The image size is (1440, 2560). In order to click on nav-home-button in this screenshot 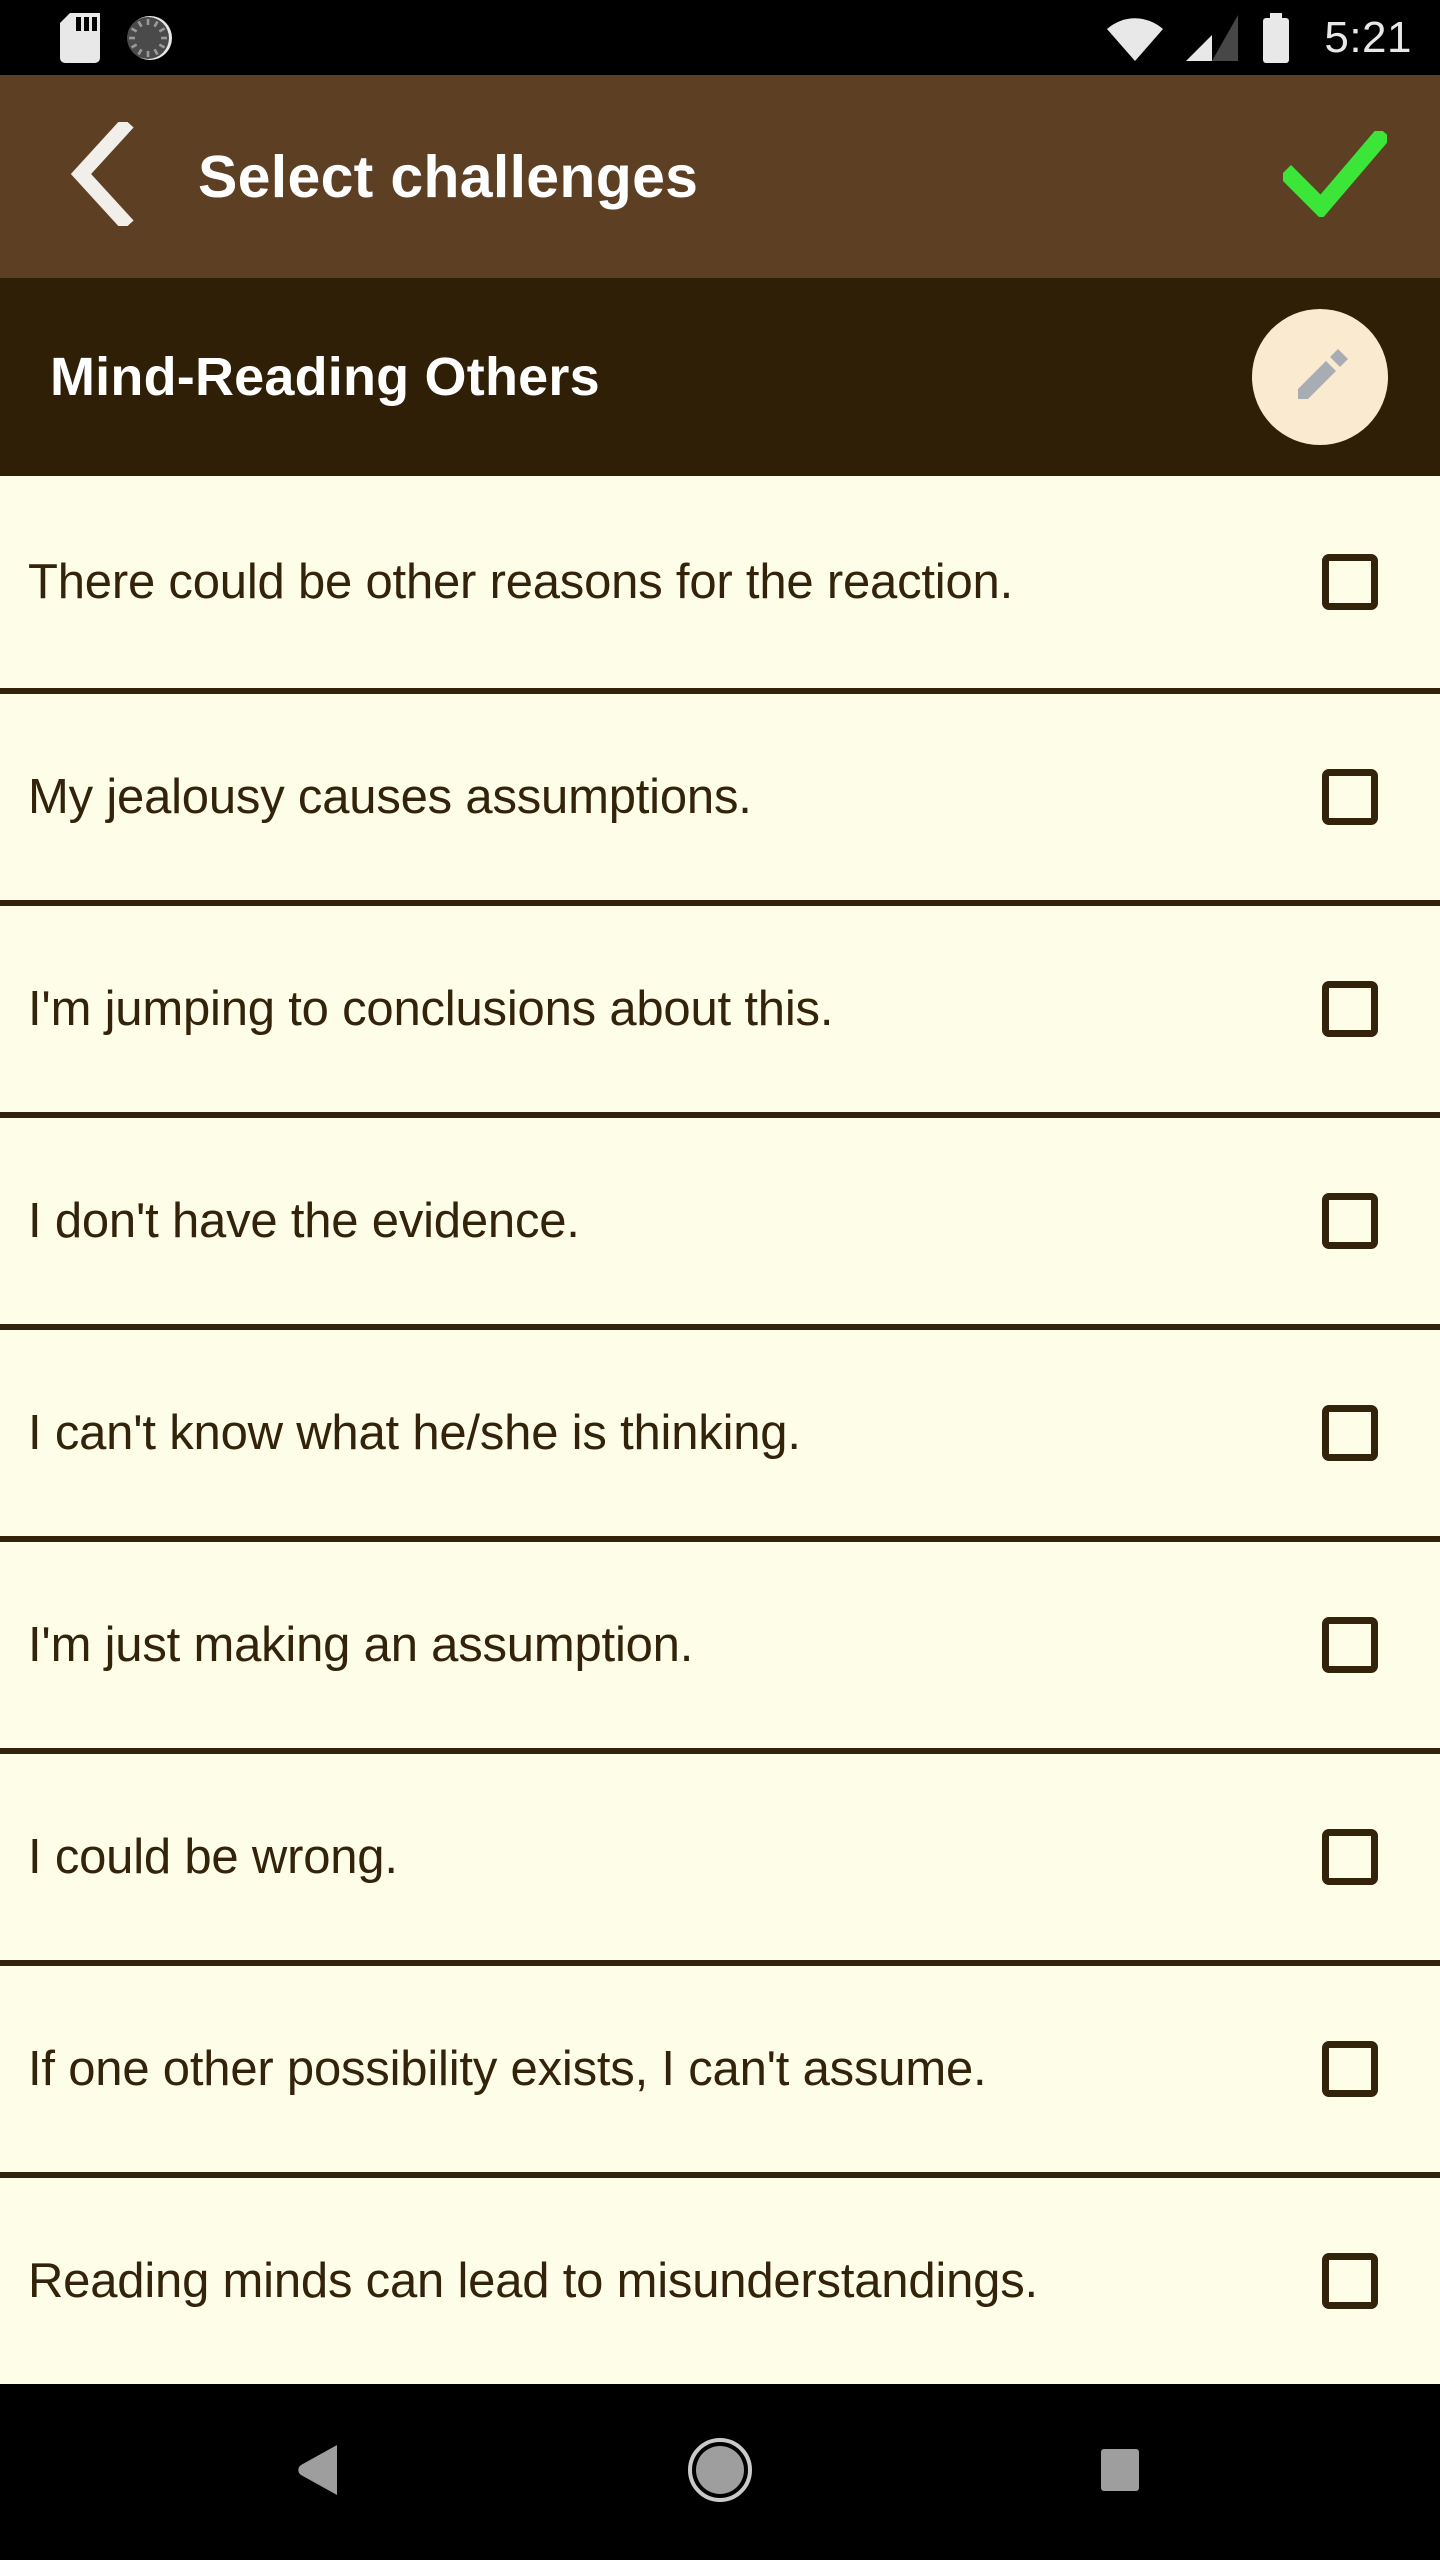, I will do `click(720, 2472)`.